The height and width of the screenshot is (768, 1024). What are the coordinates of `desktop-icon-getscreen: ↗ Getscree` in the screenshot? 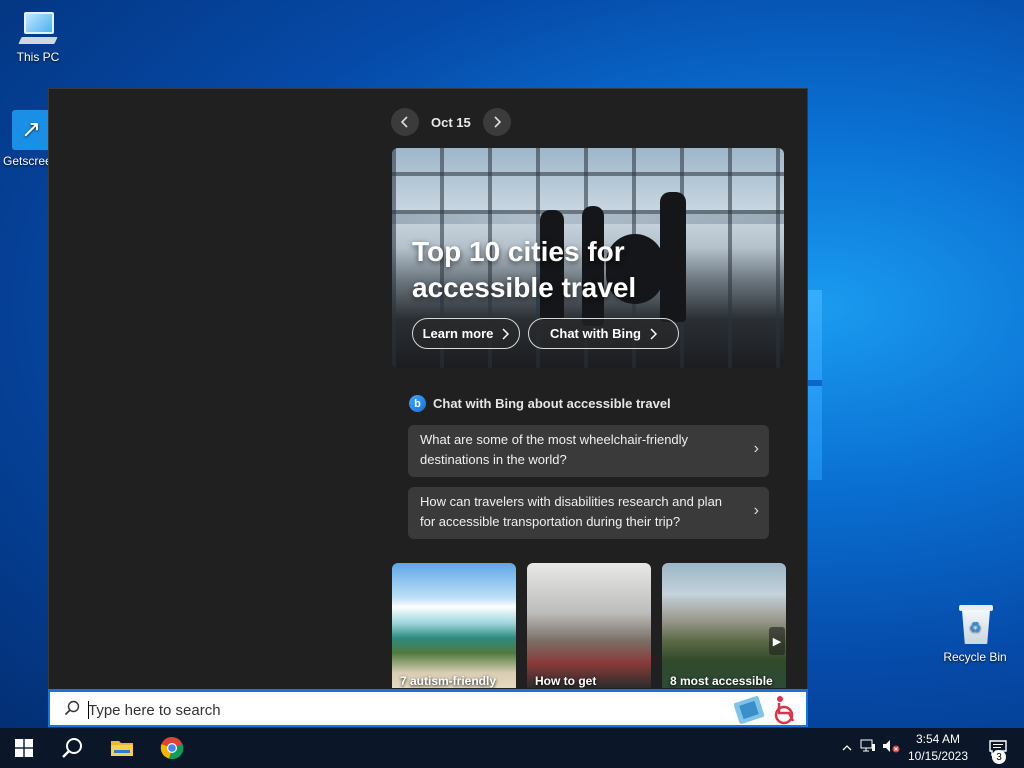 It's located at (24, 139).